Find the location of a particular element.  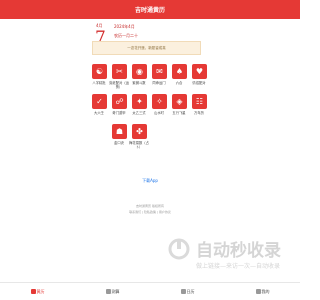

grid-item: ♠ 六合 is located at coordinates (179, 79).